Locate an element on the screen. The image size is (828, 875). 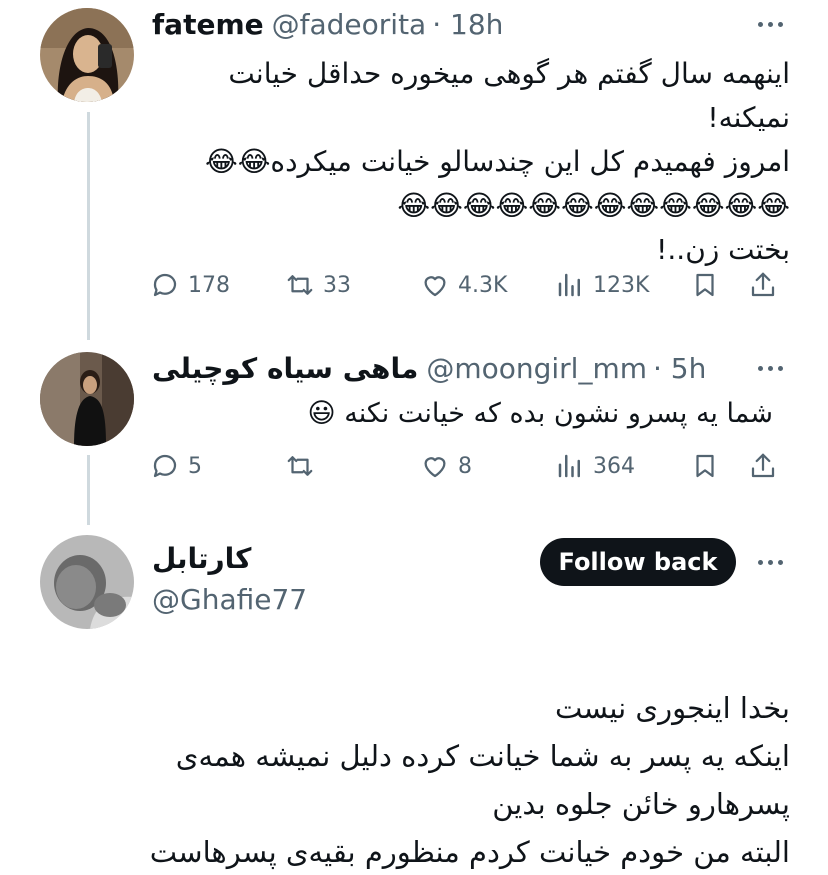
author-name: کارتابل is located at coordinates (201, 558).